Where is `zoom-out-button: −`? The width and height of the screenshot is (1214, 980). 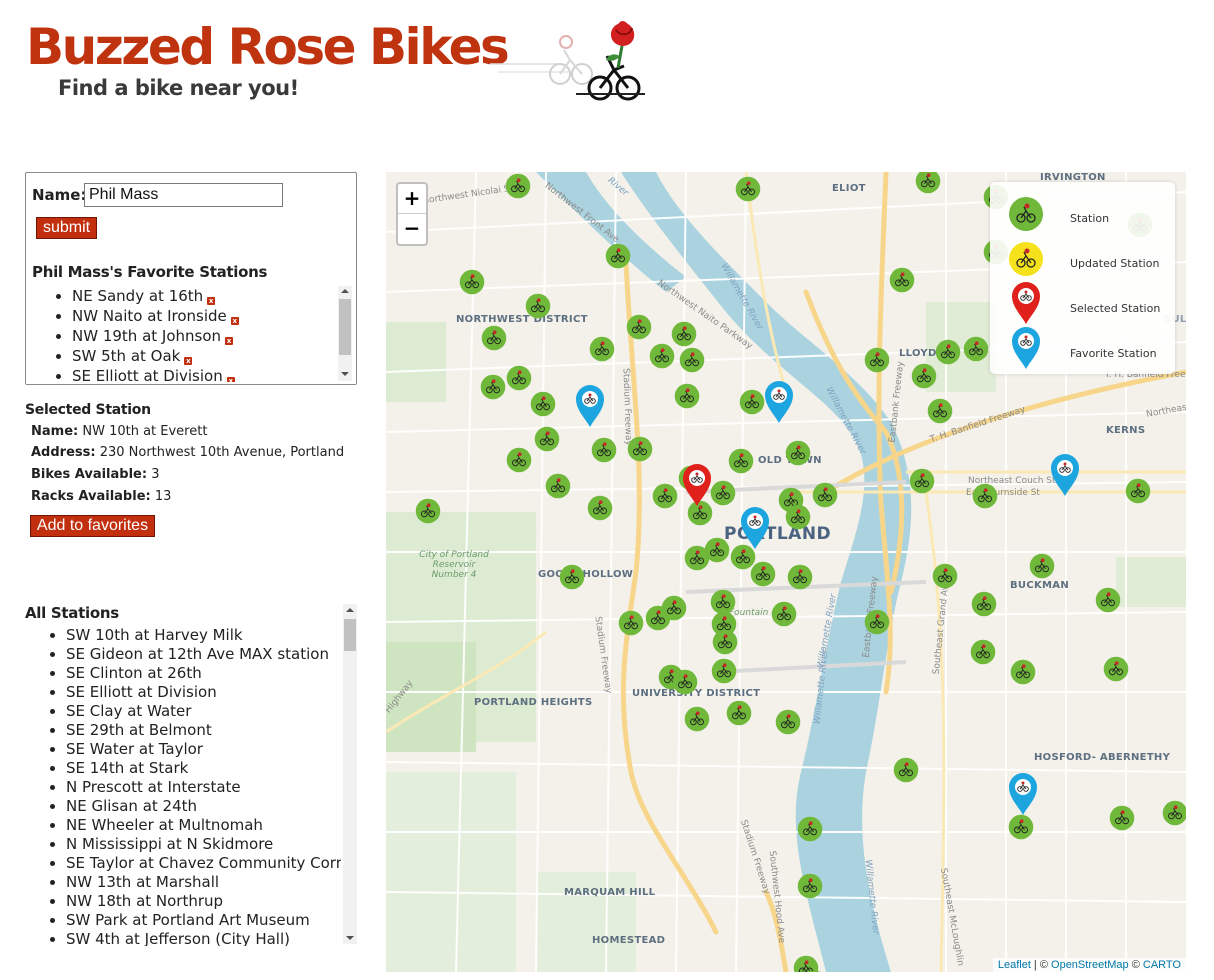
zoom-out-button: − is located at coordinates (412, 228).